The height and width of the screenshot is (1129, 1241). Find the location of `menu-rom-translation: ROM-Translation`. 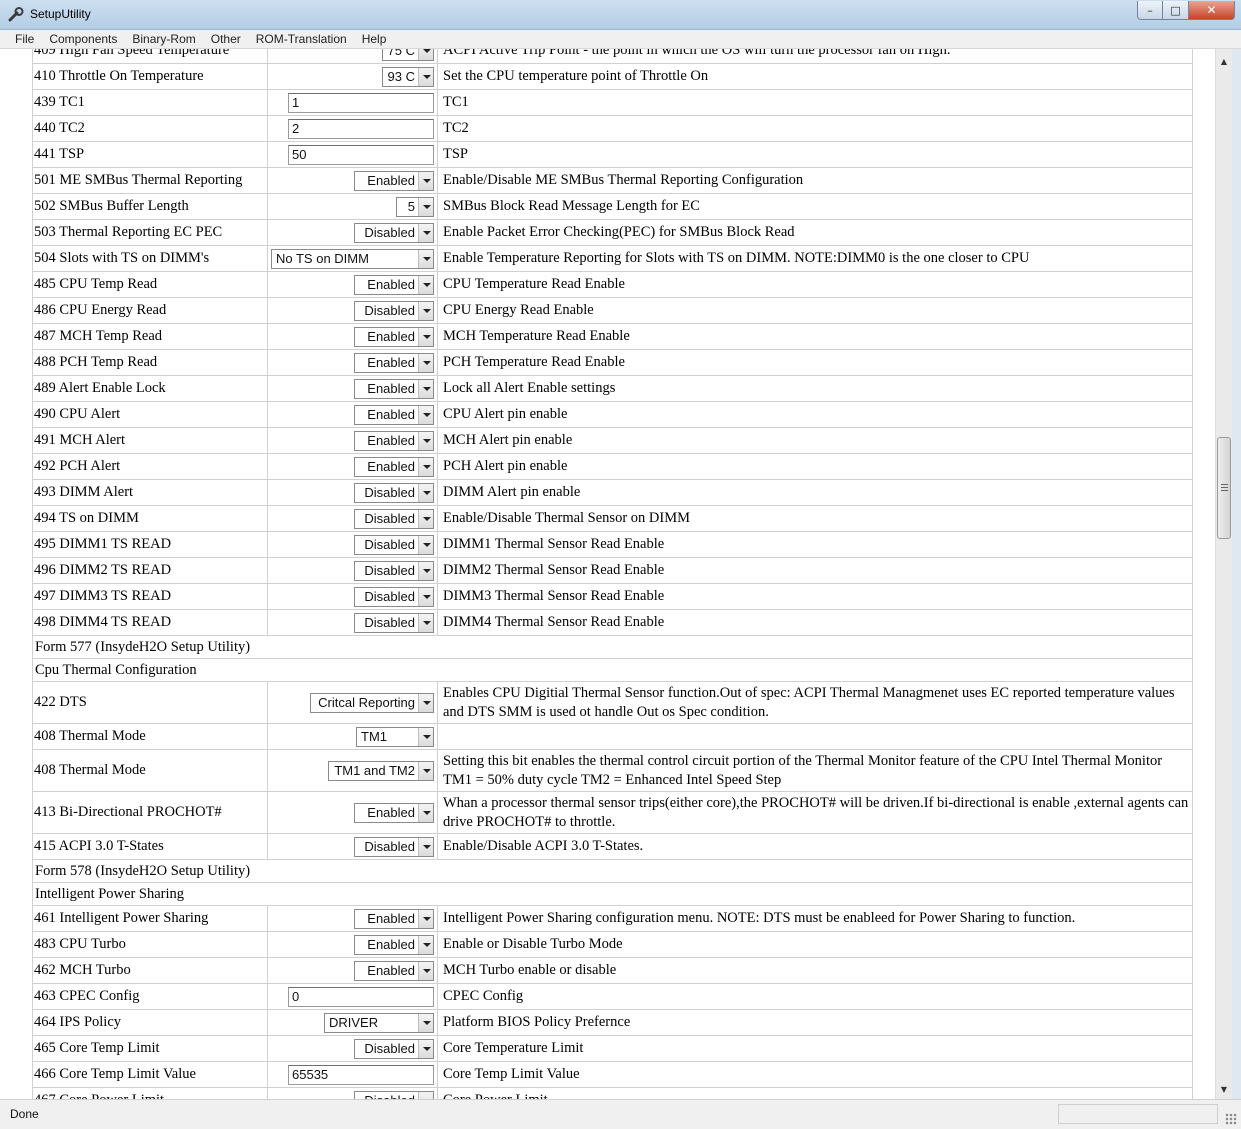

menu-rom-translation: ROM-Translation is located at coordinates (301, 39).